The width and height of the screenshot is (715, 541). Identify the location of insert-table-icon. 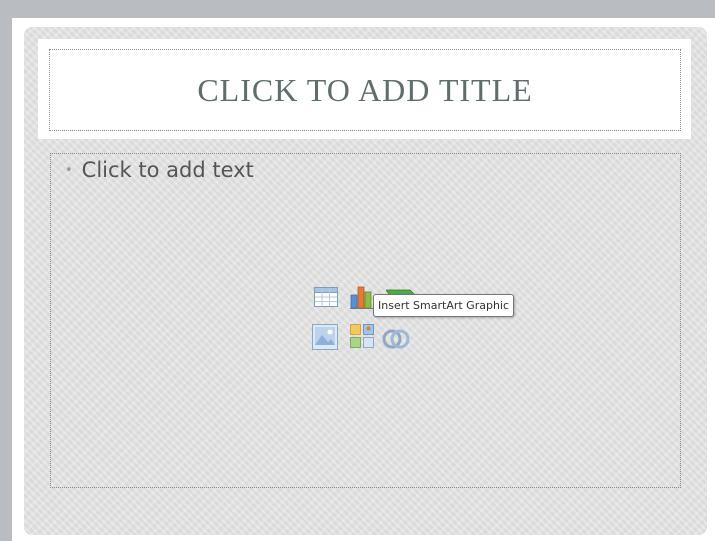
(326, 297).